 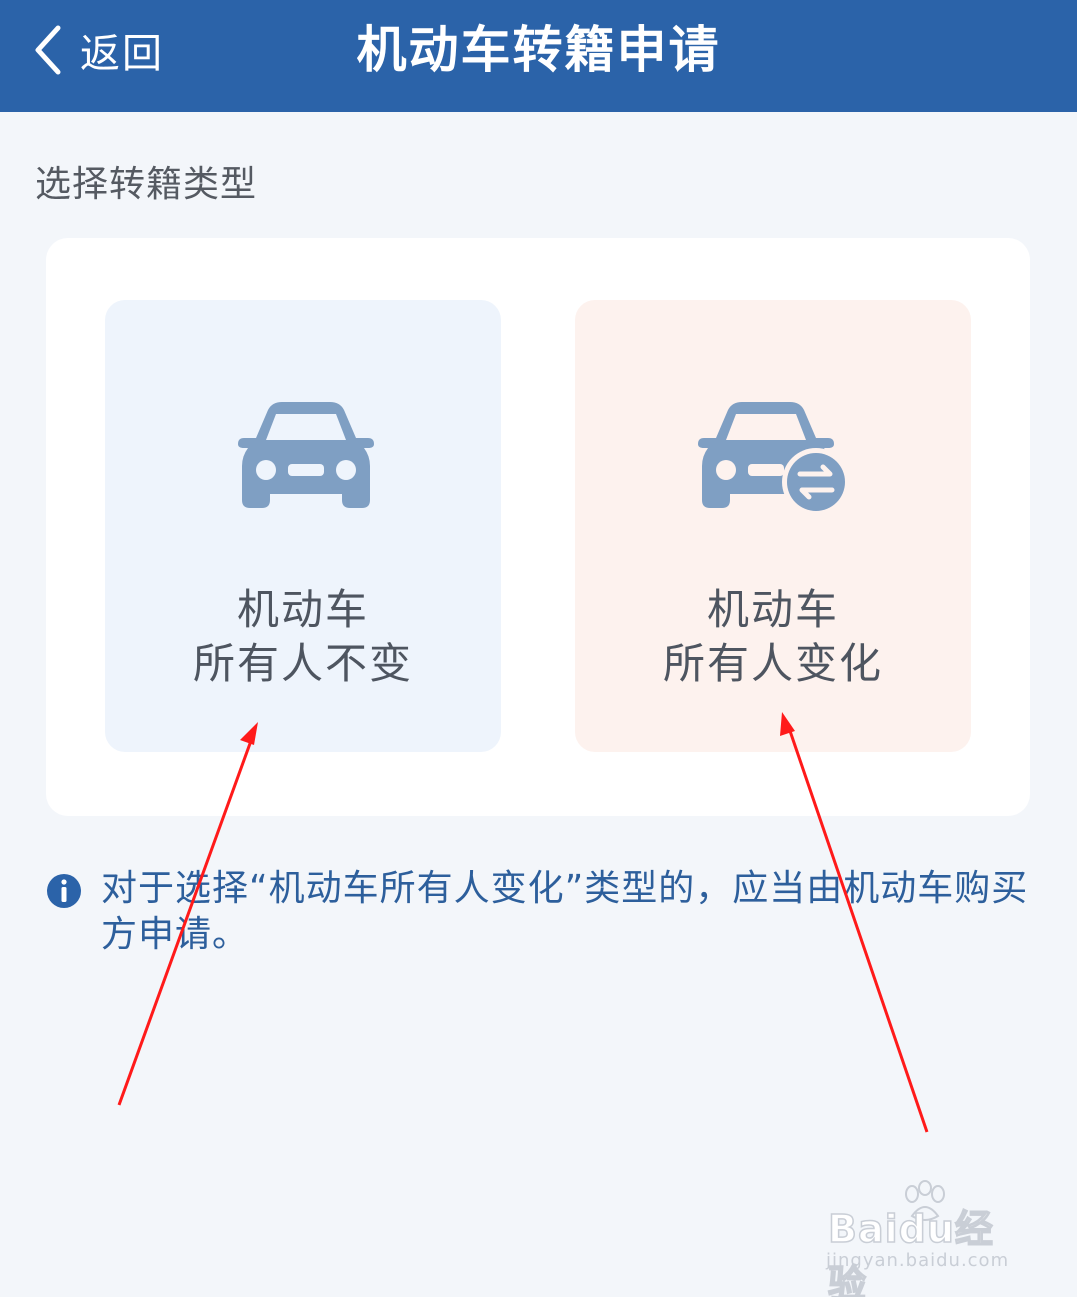 I want to click on nav-bar: 返回 机动车转籍申请, so click(x=538, y=56).